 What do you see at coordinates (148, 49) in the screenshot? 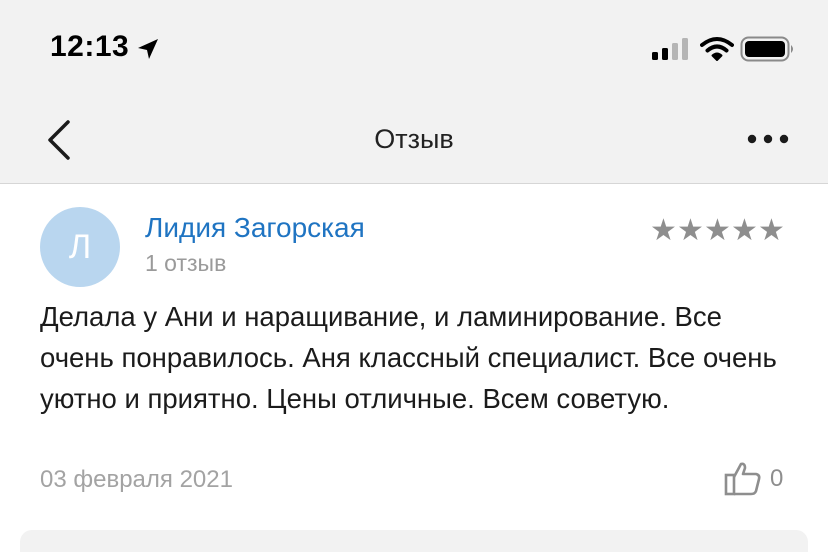
I see `location-arrow-icon` at bounding box center [148, 49].